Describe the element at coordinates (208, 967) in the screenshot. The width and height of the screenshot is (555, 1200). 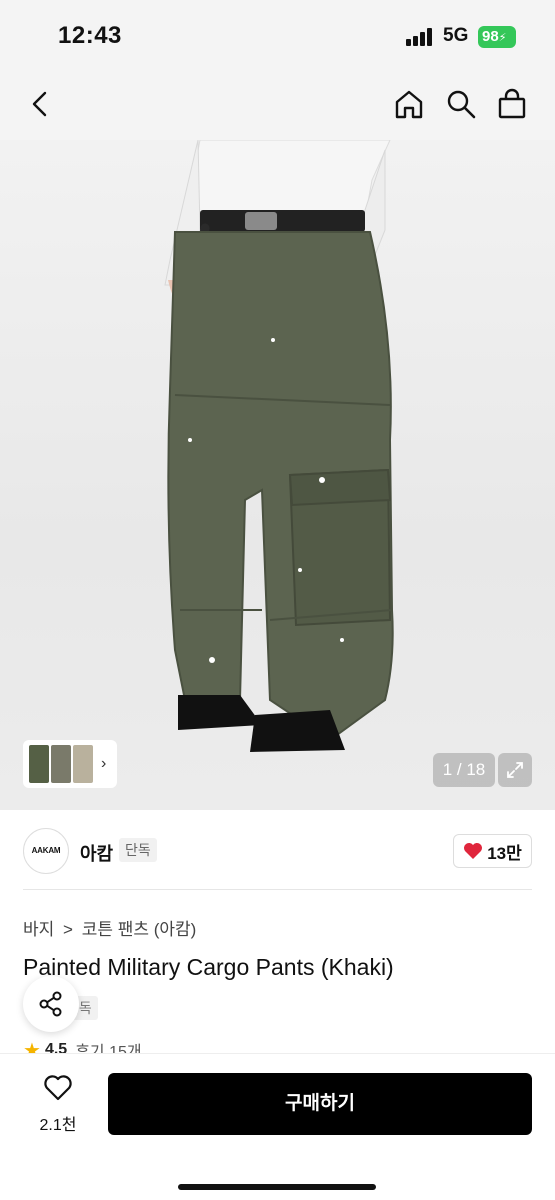
I see `product-title: Painted Military Cargo Pants (Khaki)` at that location.